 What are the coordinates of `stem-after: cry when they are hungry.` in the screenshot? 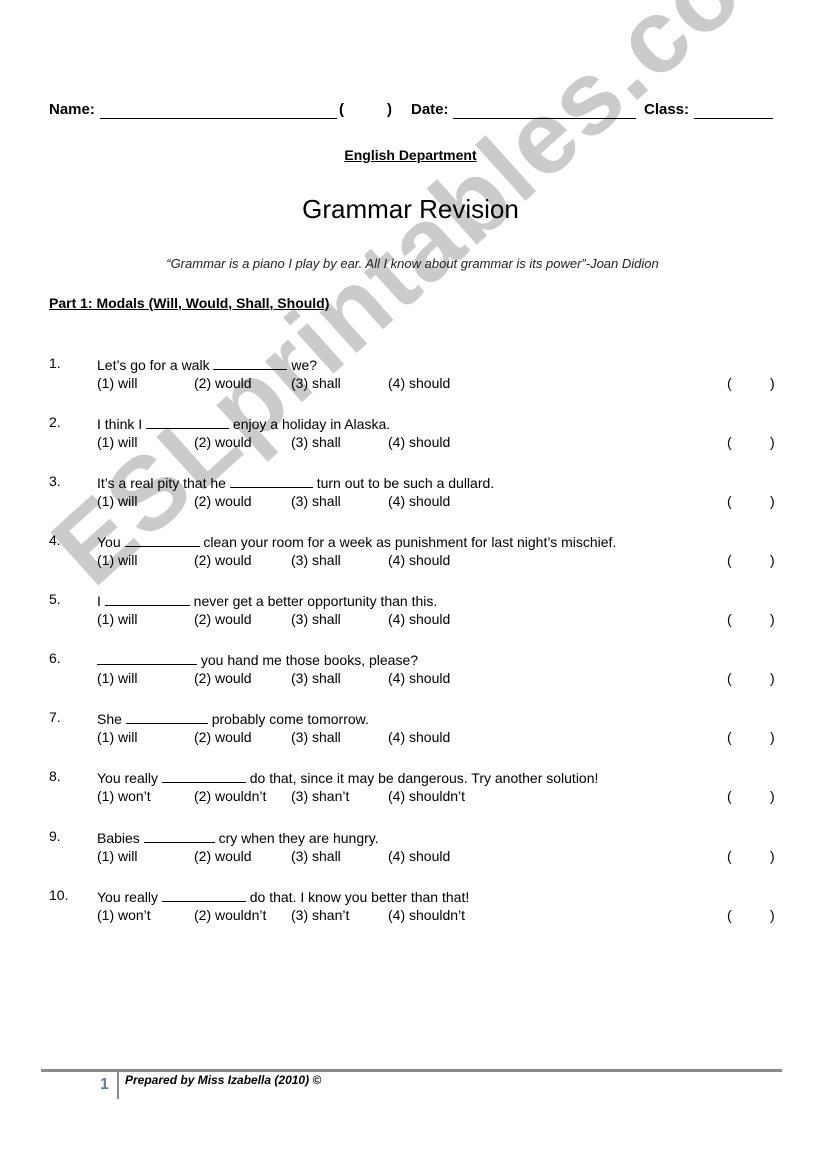 It's located at (296, 838).